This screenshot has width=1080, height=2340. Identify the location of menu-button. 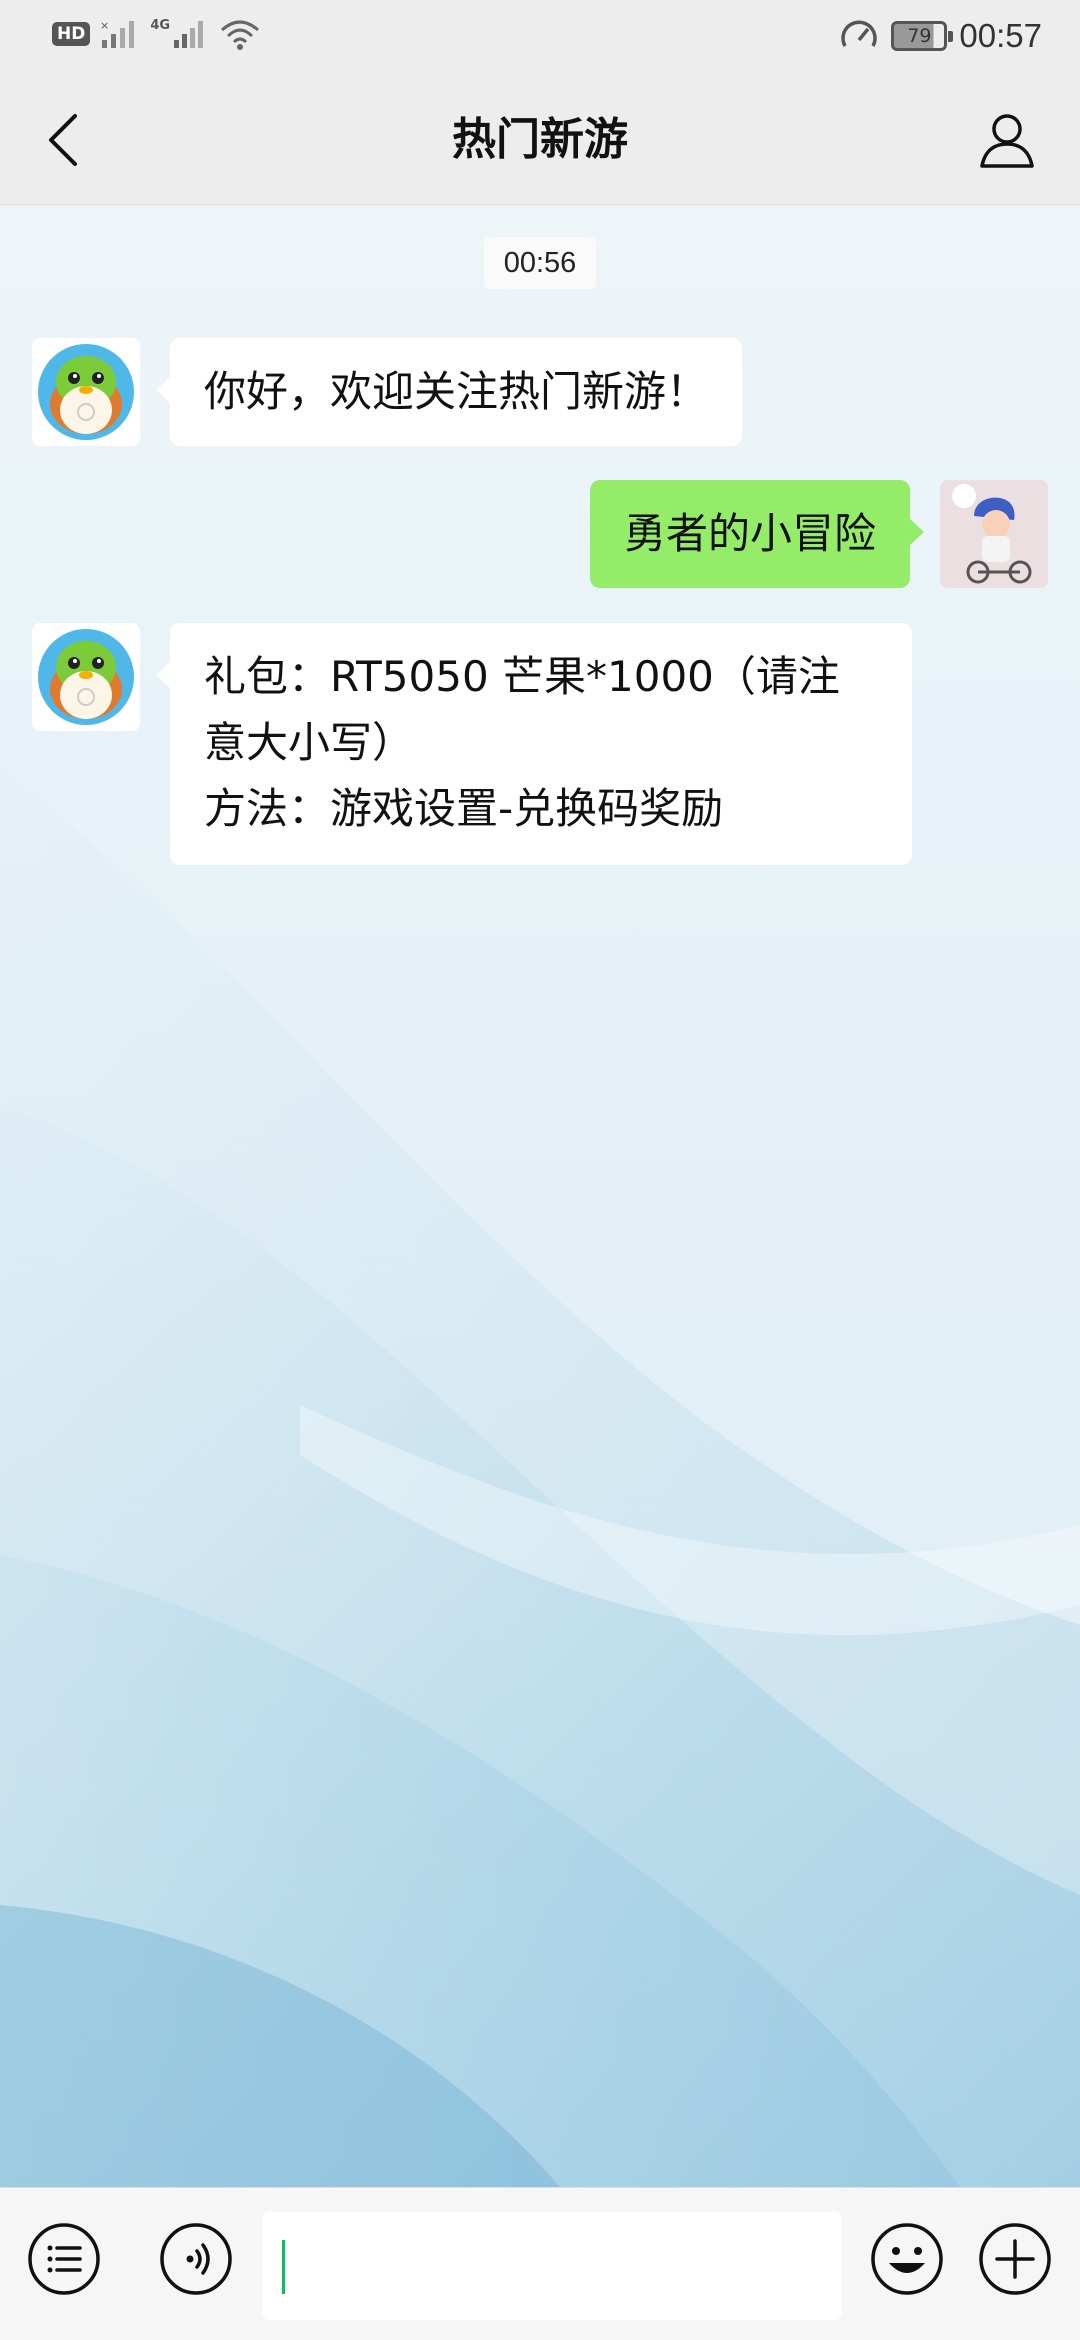
(64, 2259).